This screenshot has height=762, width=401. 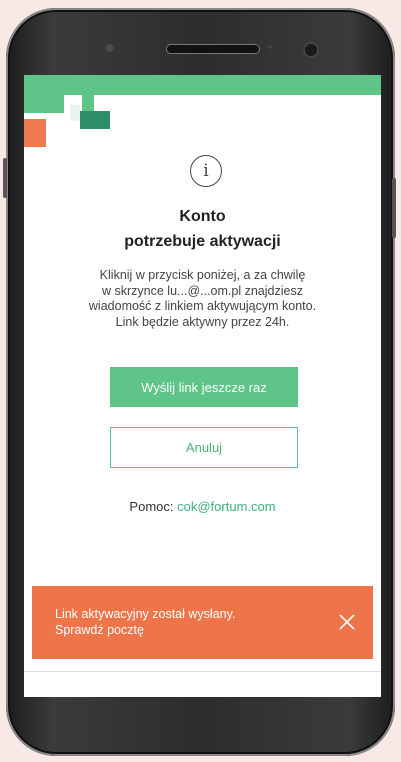 I want to click on resend-link-button: Wyślij link jeszcze raz, so click(x=204, y=387).